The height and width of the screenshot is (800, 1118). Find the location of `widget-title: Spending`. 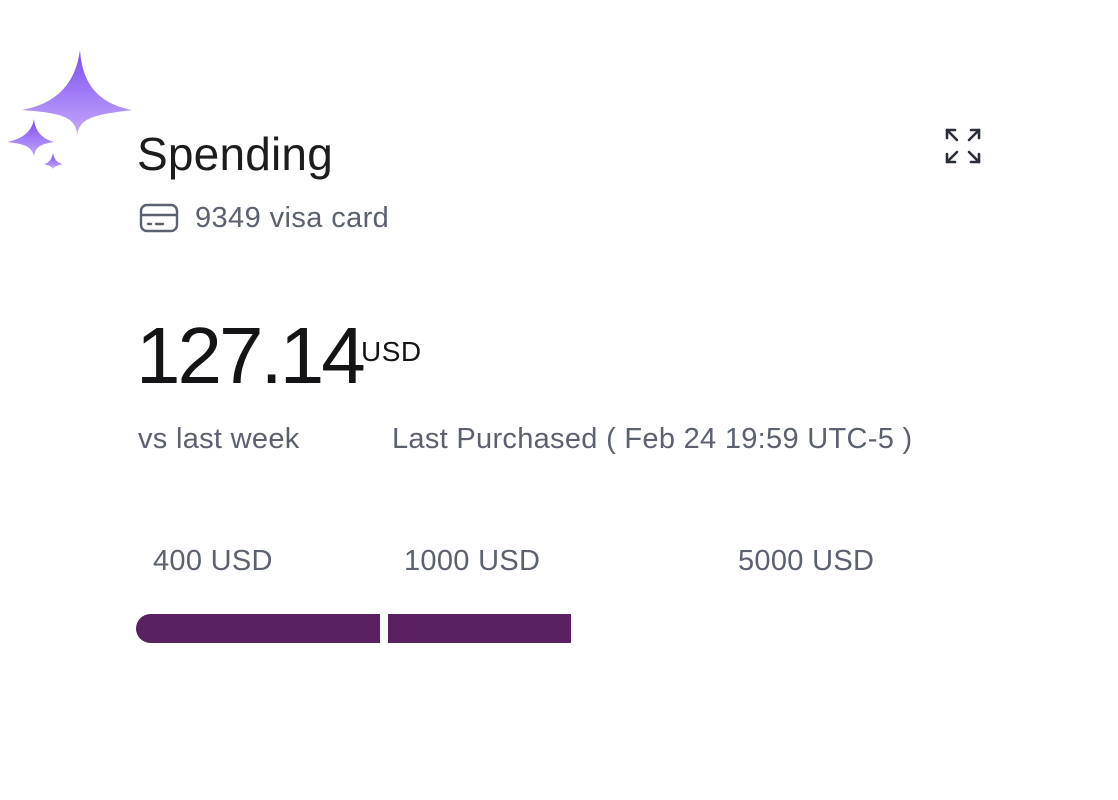

widget-title: Spending is located at coordinates (235, 154).